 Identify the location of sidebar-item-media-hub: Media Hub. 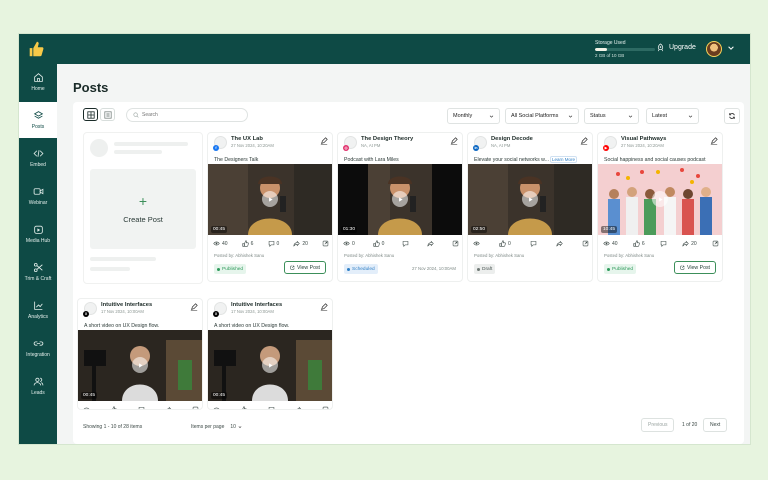
(38, 234).